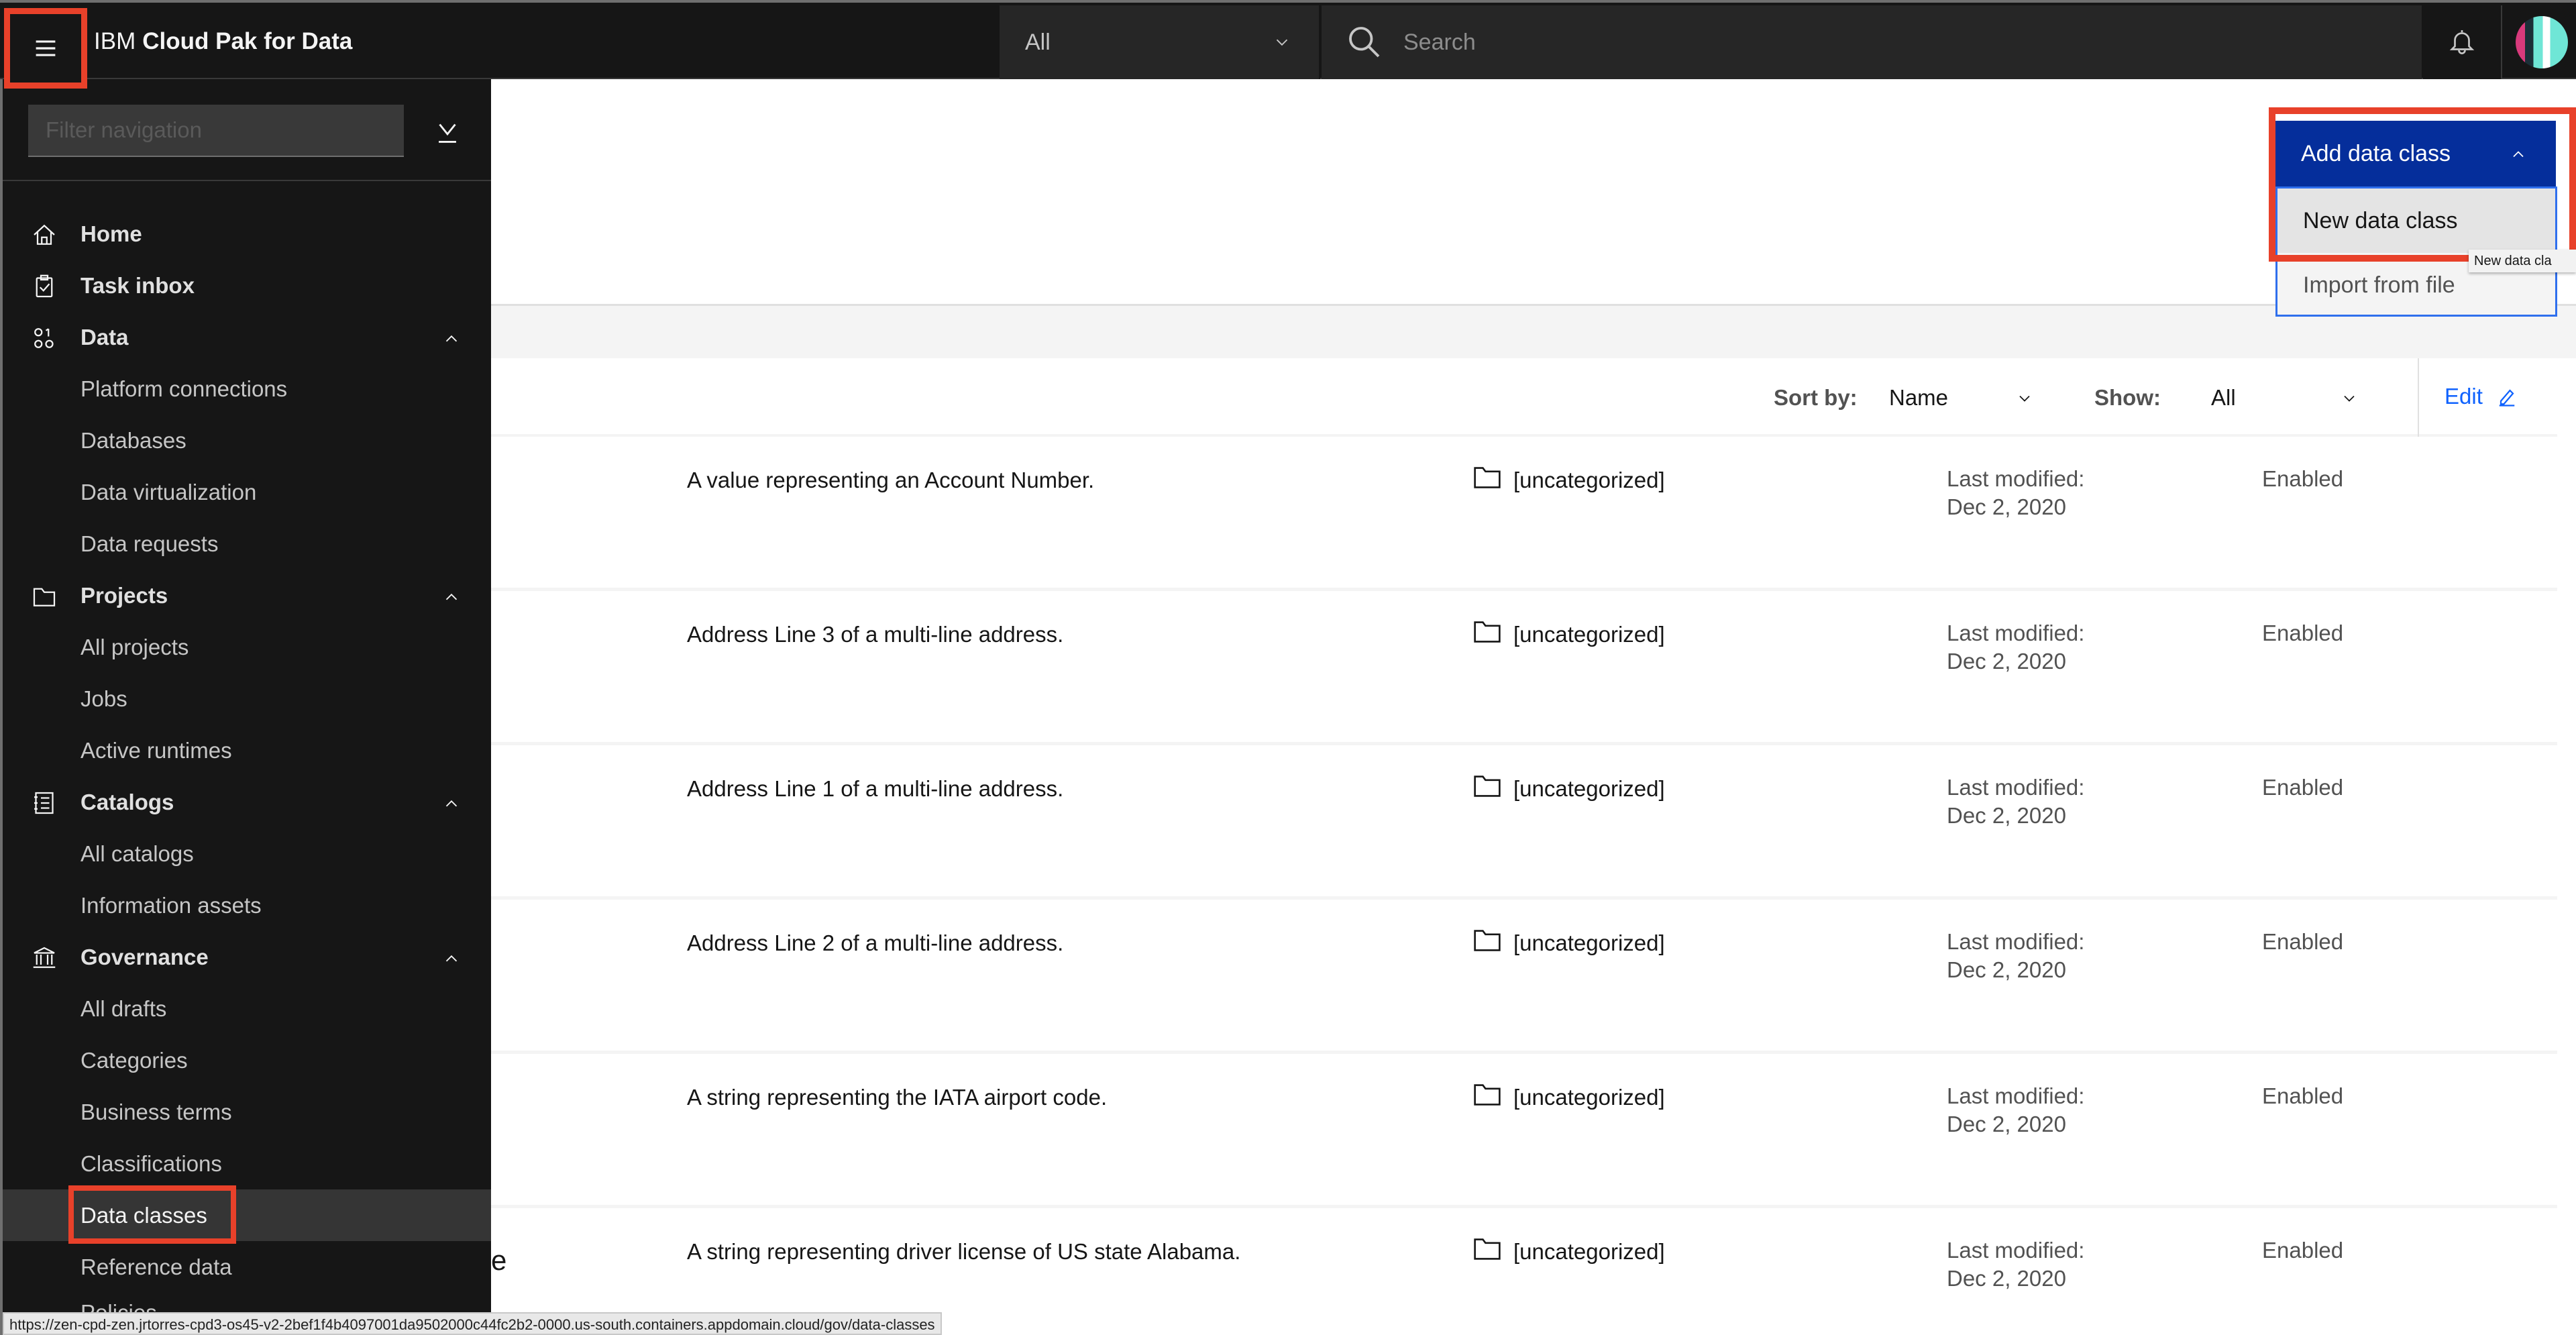 The width and height of the screenshot is (2576, 1335). I want to click on show-label: Show:, so click(2127, 397).